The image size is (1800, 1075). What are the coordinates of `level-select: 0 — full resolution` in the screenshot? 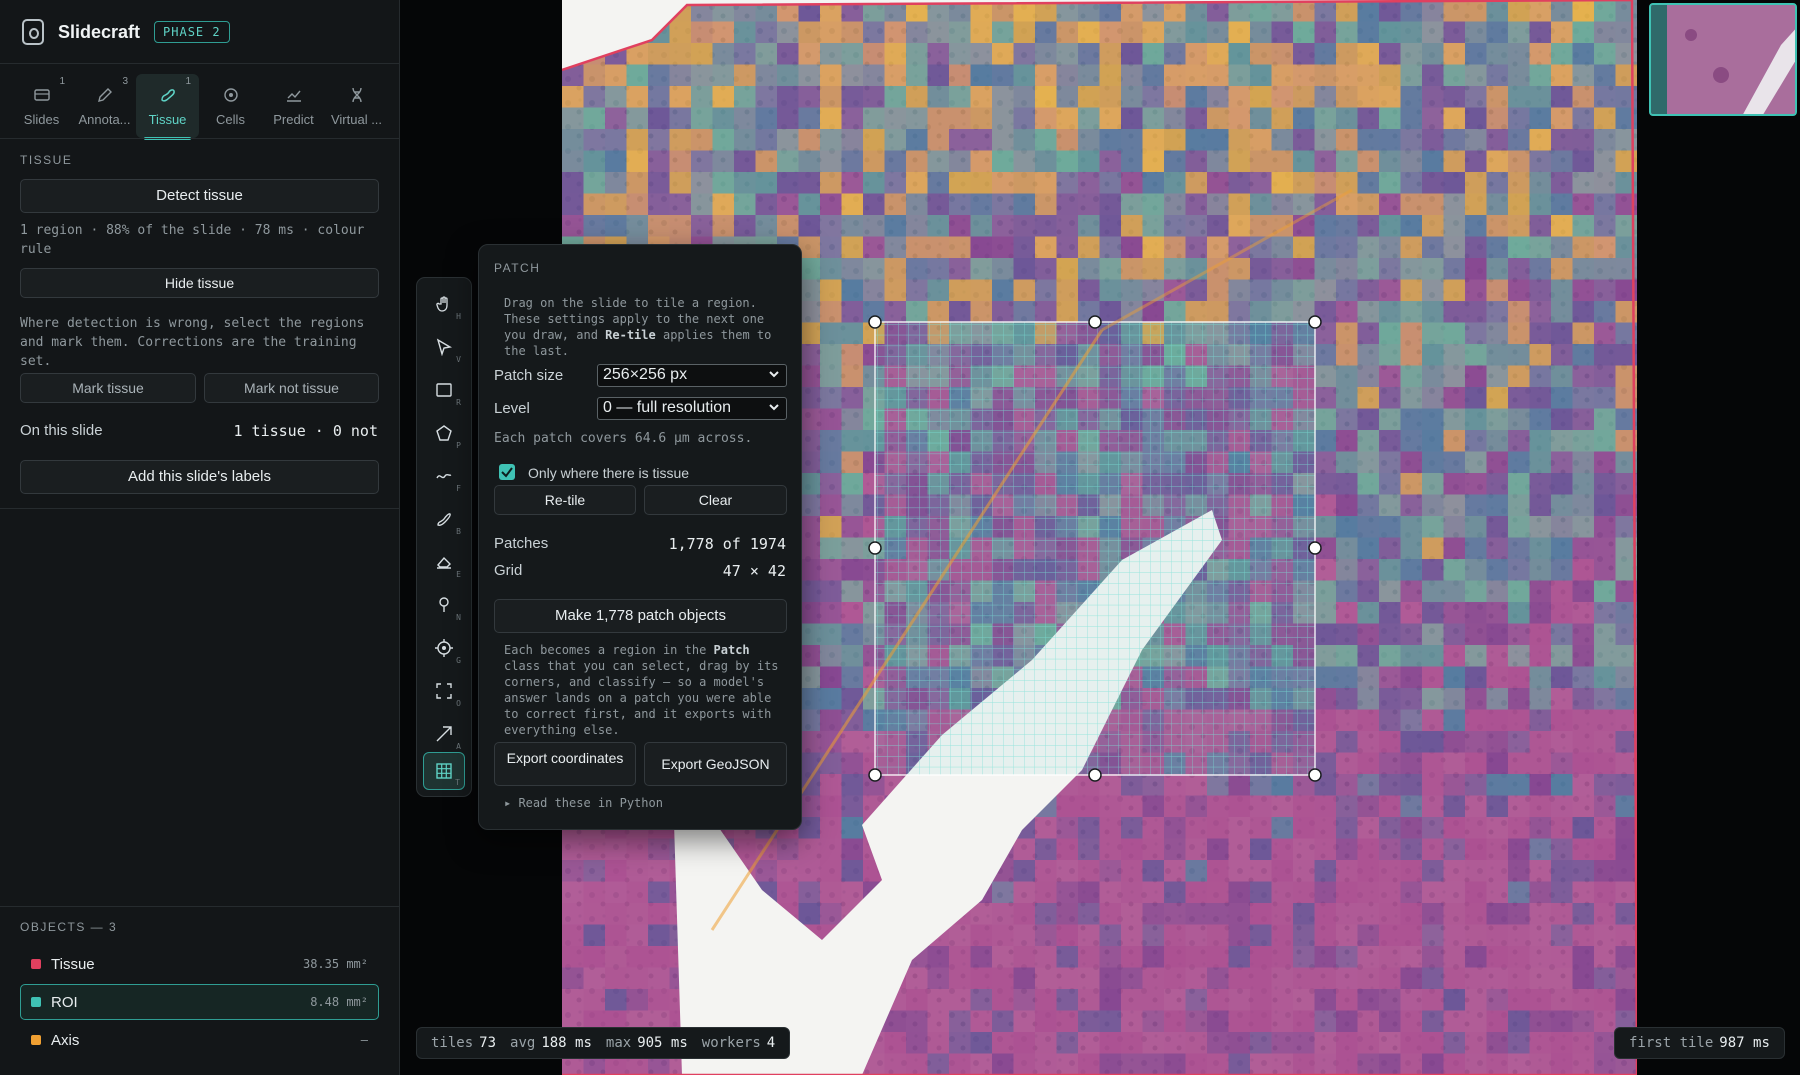 It's located at (692, 408).